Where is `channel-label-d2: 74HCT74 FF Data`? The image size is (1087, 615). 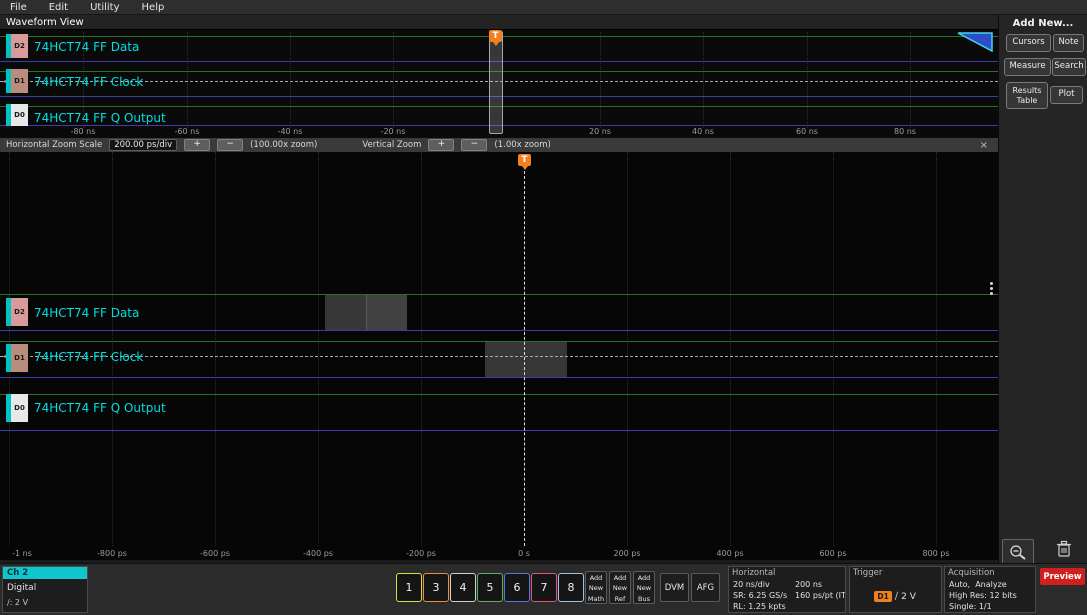 channel-label-d2: 74HCT74 FF Data is located at coordinates (87, 313).